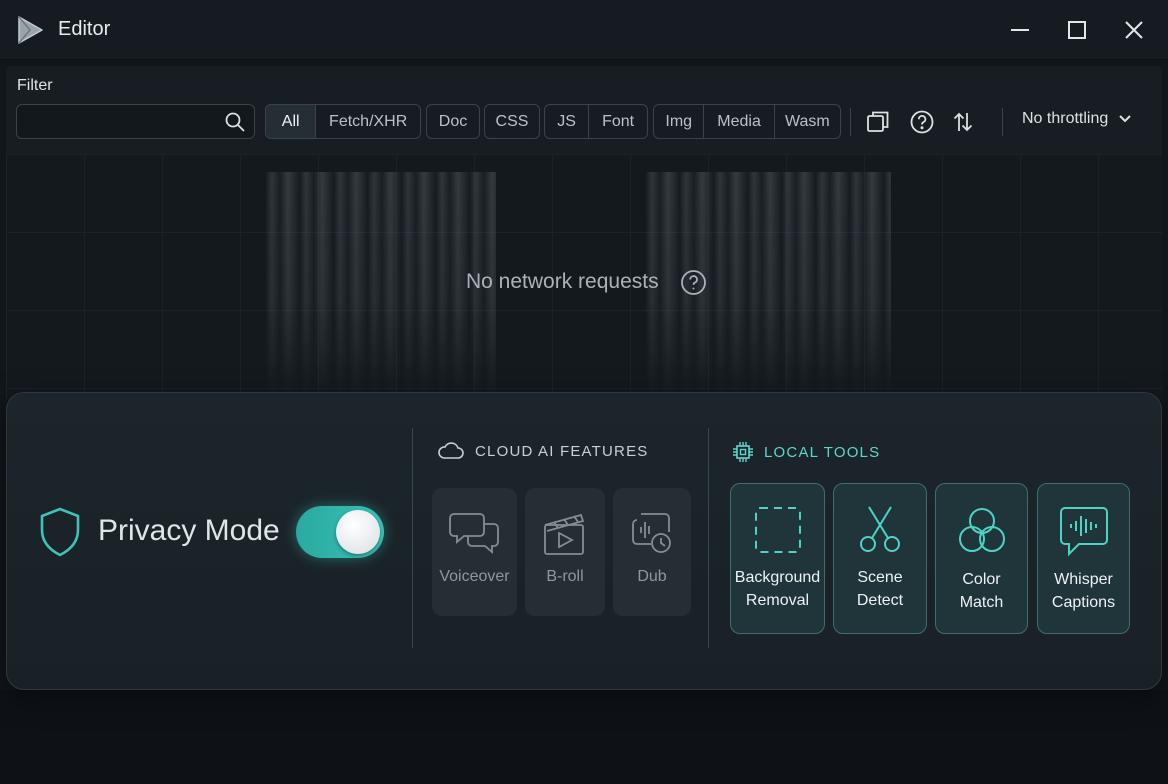 This screenshot has height=784, width=1168. Describe the element at coordinates (822, 452) in the screenshot. I see `local-section-title: LOCAL TOOLS` at that location.